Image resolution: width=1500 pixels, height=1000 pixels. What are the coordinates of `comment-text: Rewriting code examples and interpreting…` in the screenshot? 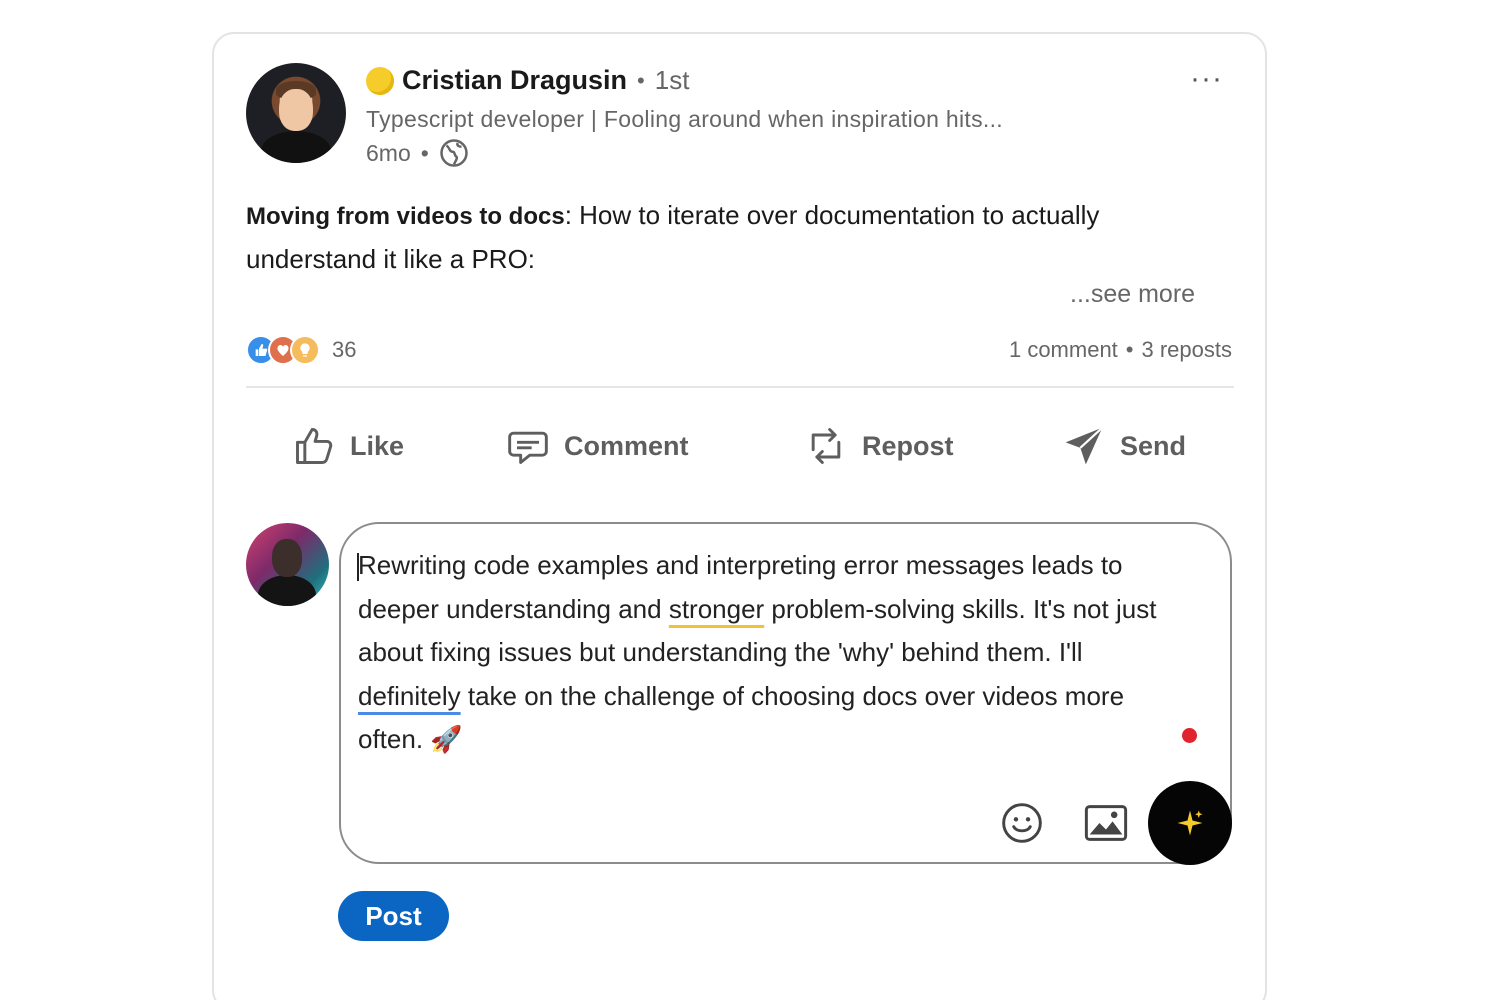 It's located at (773, 653).